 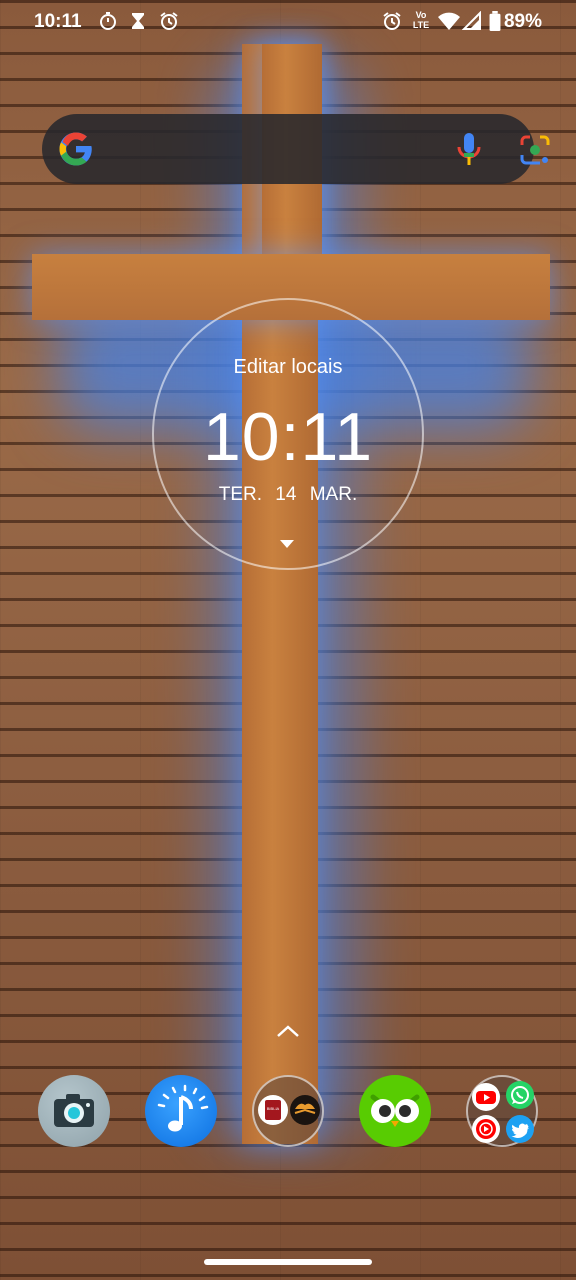 I want to click on microphone-icon, so click(x=469, y=149).